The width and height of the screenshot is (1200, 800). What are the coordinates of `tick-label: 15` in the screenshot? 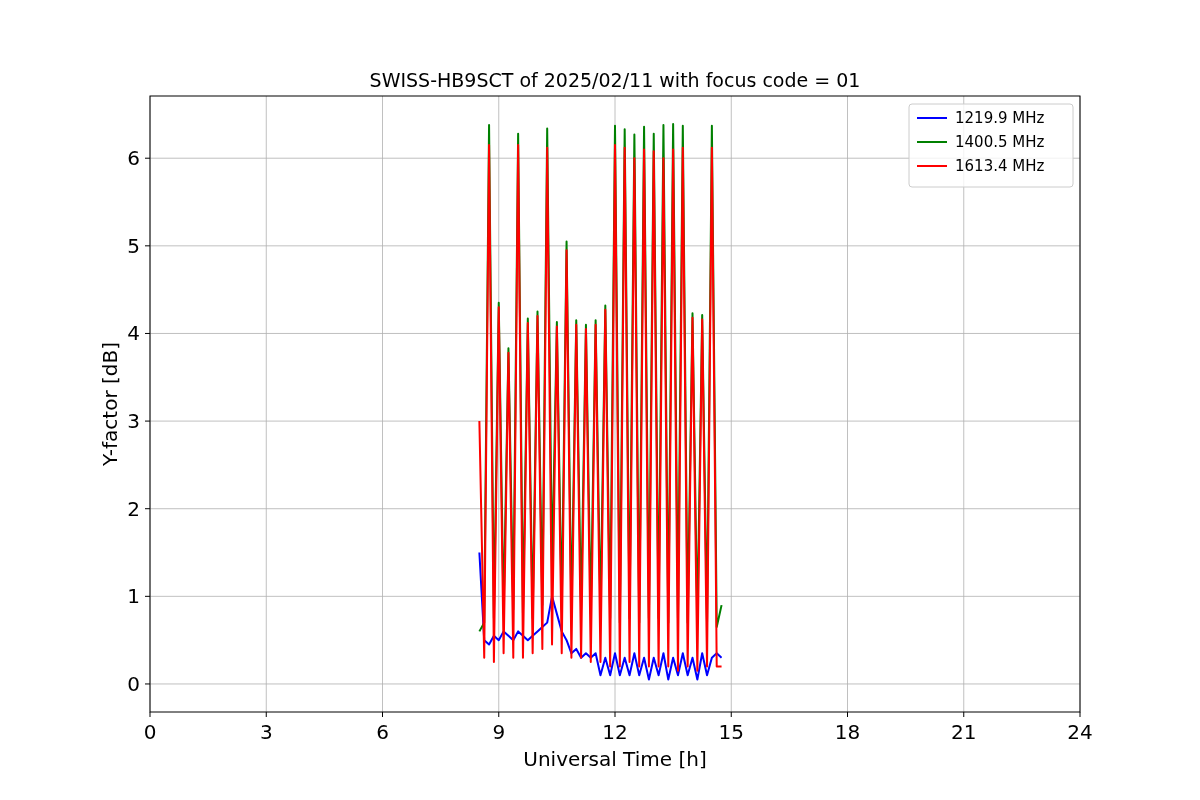 It's located at (731, 732).